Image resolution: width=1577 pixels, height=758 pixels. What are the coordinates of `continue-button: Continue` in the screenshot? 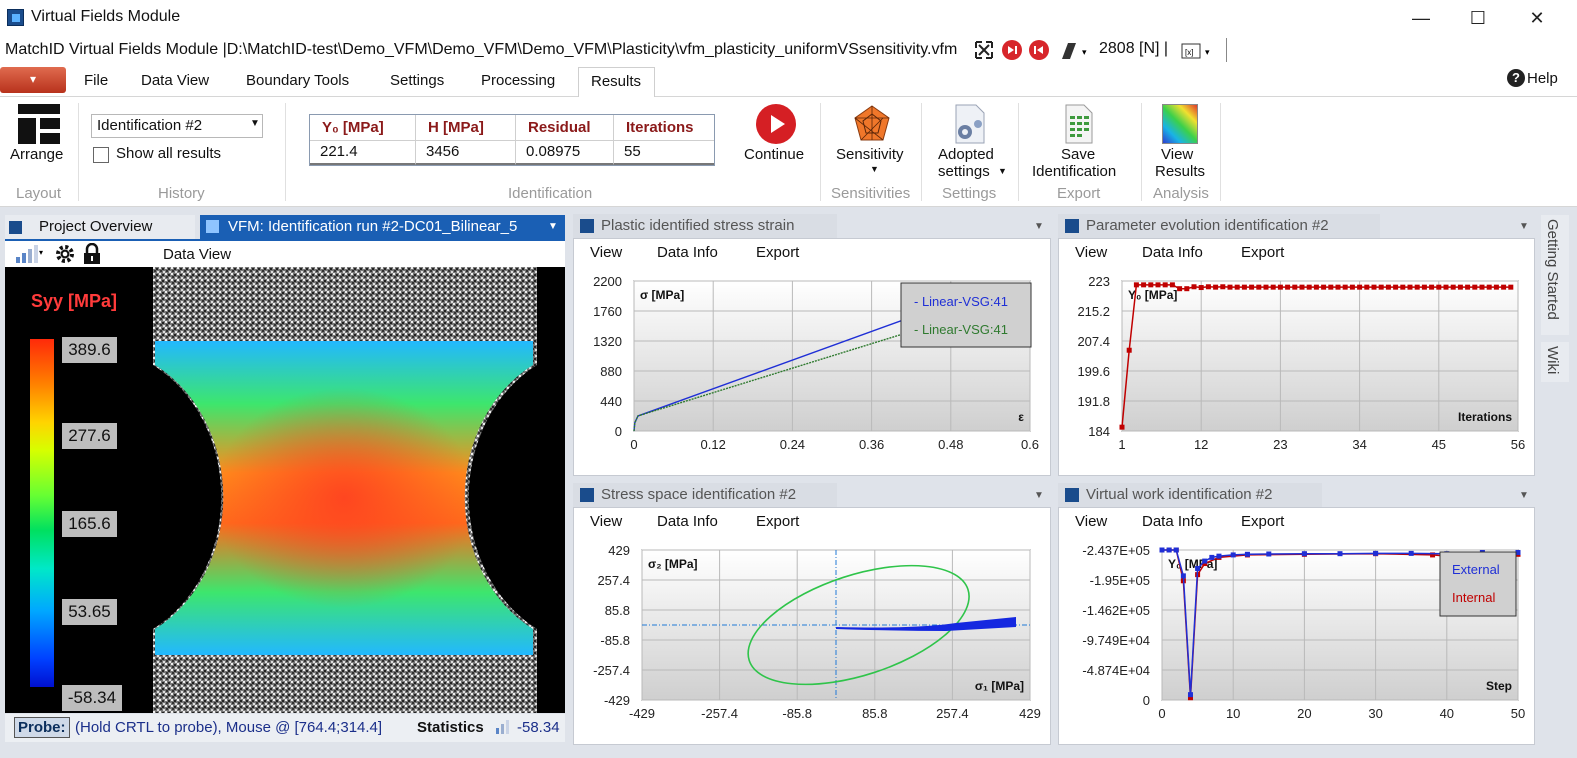 It's located at (774, 154).